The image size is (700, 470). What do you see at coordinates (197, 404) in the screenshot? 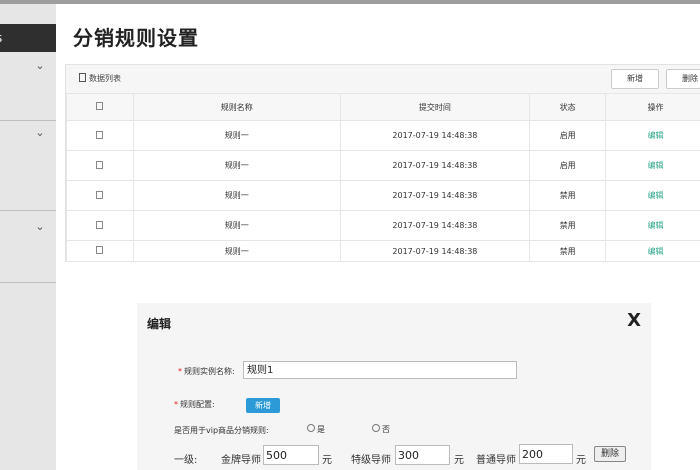
I see `rule-config-label-text: 规则配置:` at bounding box center [197, 404].